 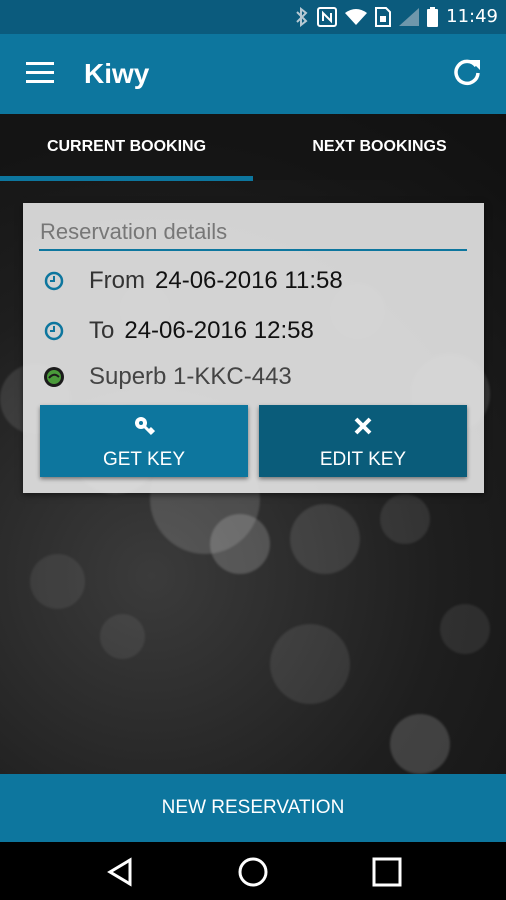 What do you see at coordinates (253, 17) in the screenshot?
I see `status-bar: 11:49` at bounding box center [253, 17].